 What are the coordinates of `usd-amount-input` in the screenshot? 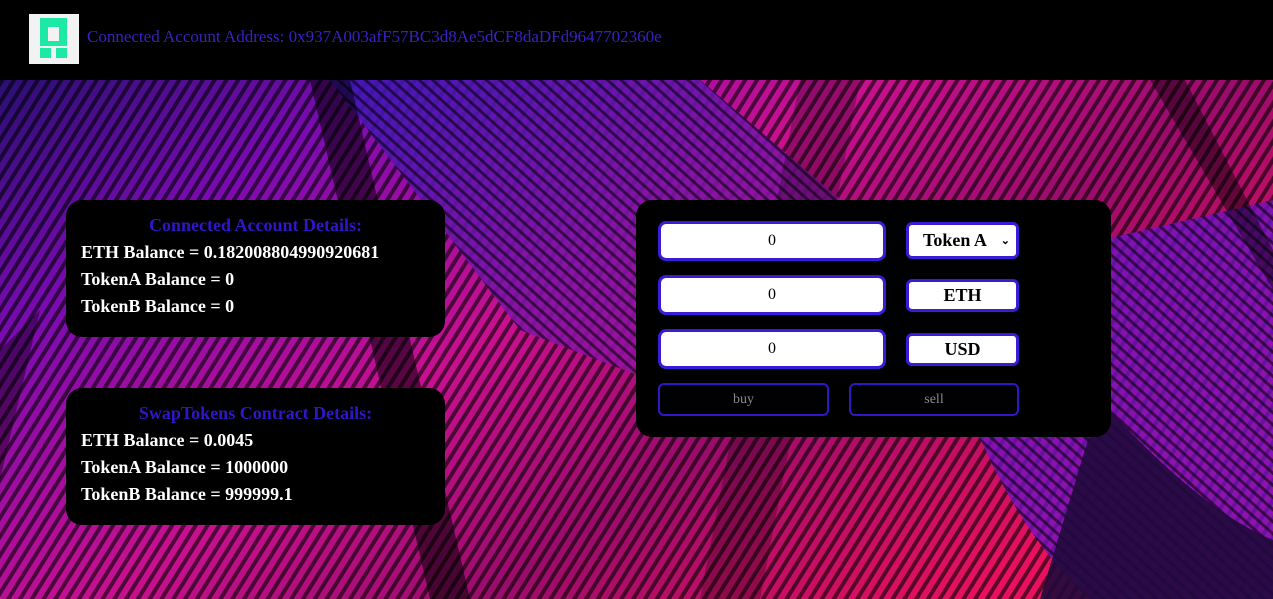 It's located at (772, 349).